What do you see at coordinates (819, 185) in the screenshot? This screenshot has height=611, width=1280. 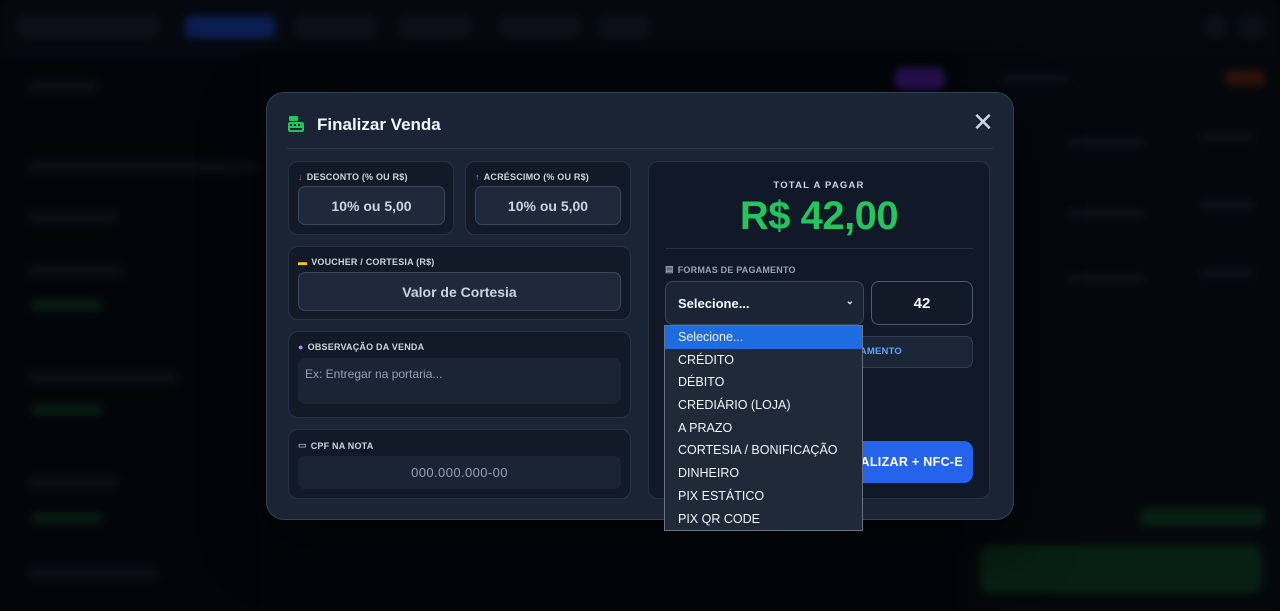 I see `total-label: TOTAL A PAGAR` at bounding box center [819, 185].